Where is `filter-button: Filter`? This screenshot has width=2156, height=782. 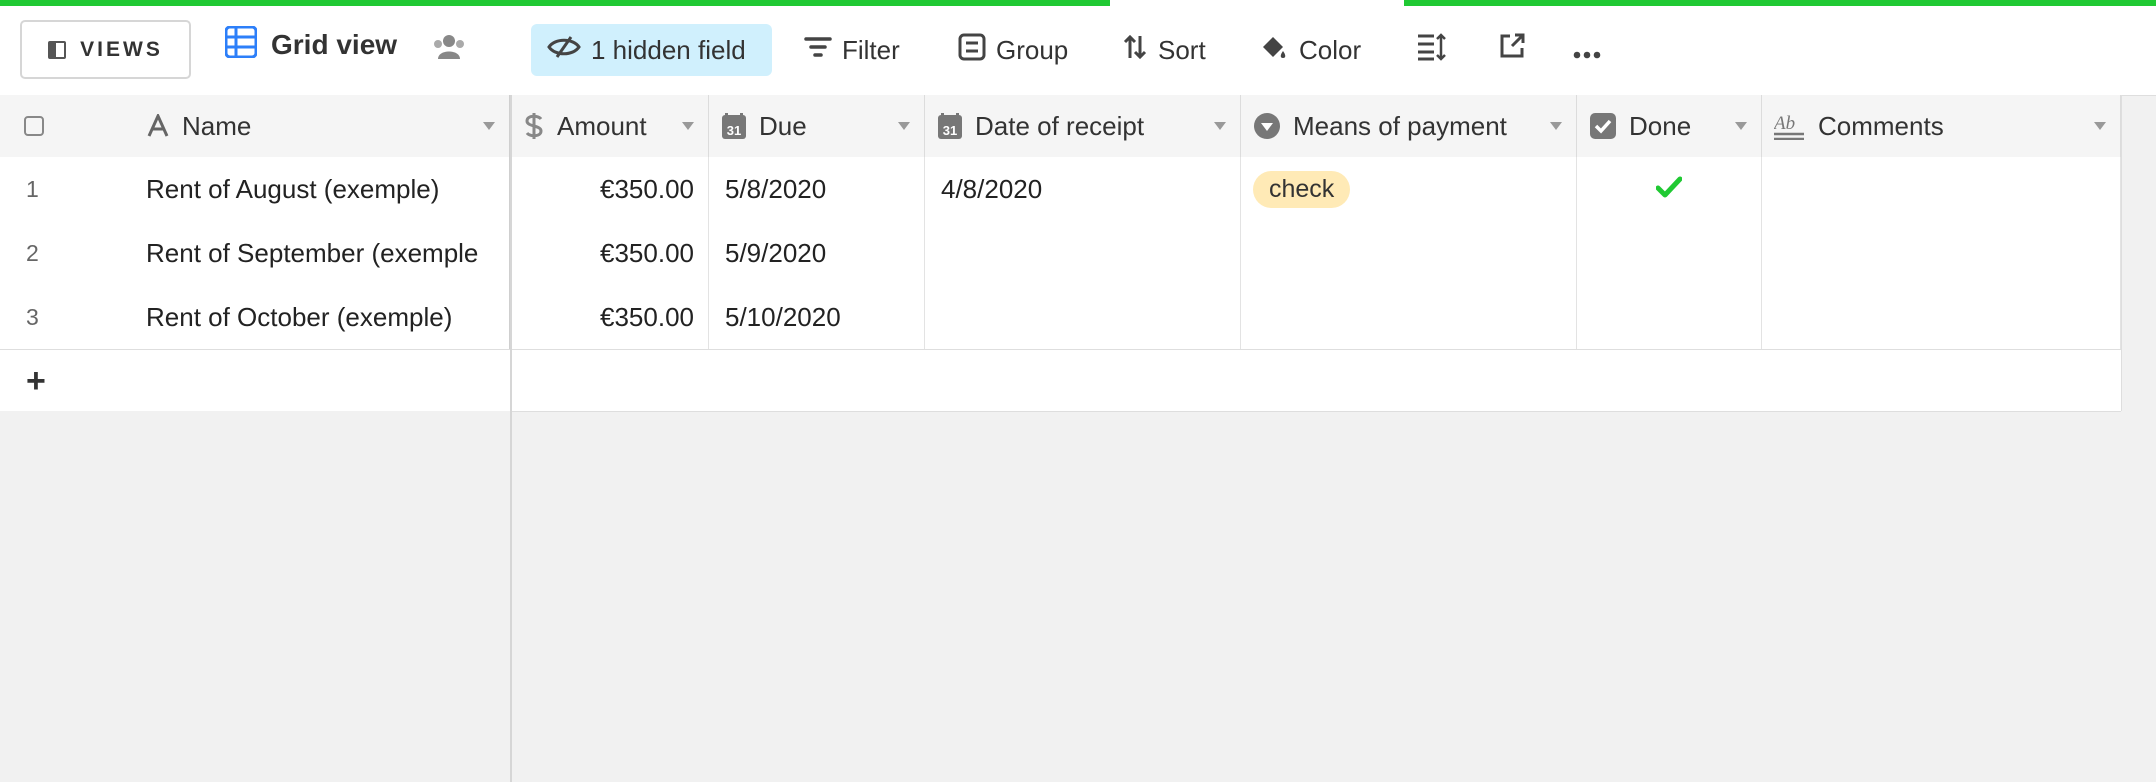
filter-button: Filter is located at coordinates (852, 50).